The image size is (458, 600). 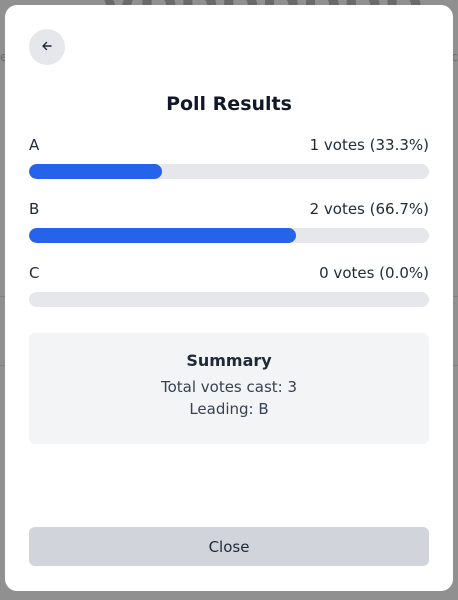 I want to click on poll-option-b: B 2 votes (66.7%), so click(x=229, y=221).